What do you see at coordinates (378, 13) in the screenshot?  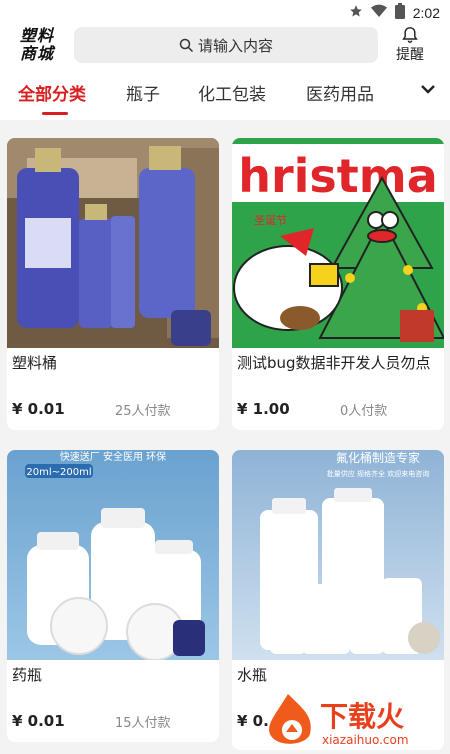 I see `wifi-icon` at bounding box center [378, 13].